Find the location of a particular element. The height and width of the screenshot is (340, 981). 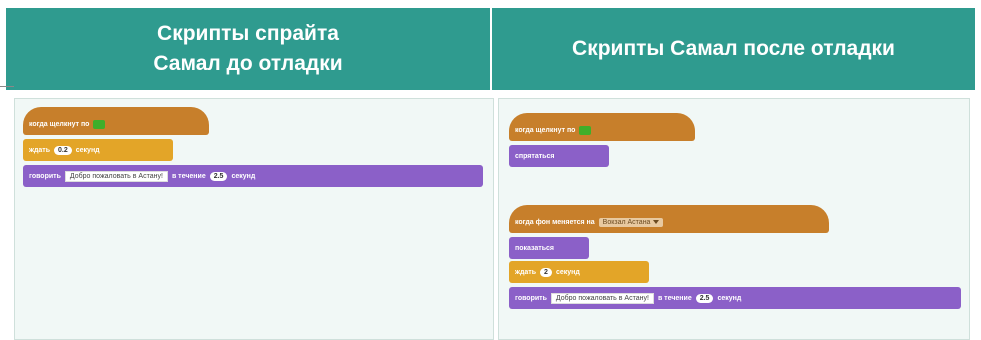

header-left-line2: Самал до отладки is located at coordinates (248, 63).